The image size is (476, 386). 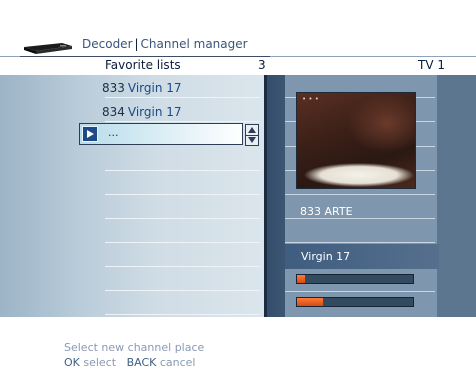 What do you see at coordinates (301, 279) in the screenshot?
I see `signal-strength-fill` at bounding box center [301, 279].